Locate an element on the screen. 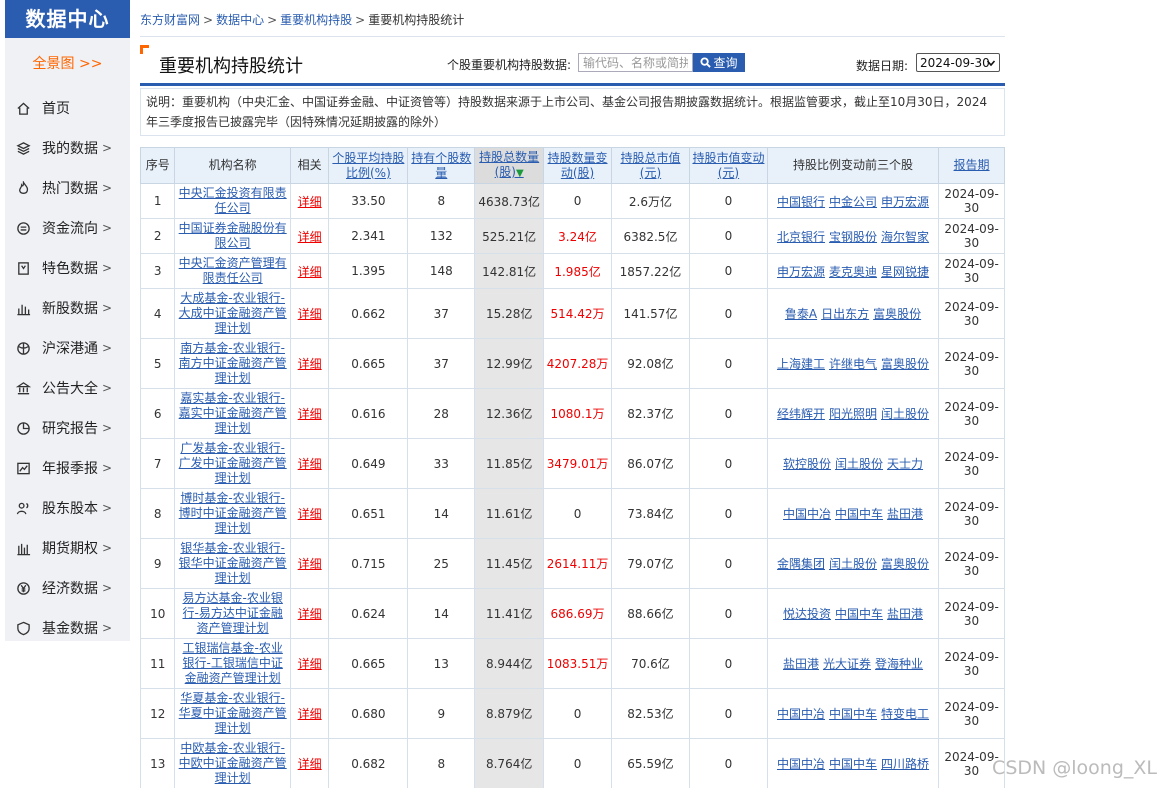  breadcrumb-link: 数据中心 is located at coordinates (240, 20).